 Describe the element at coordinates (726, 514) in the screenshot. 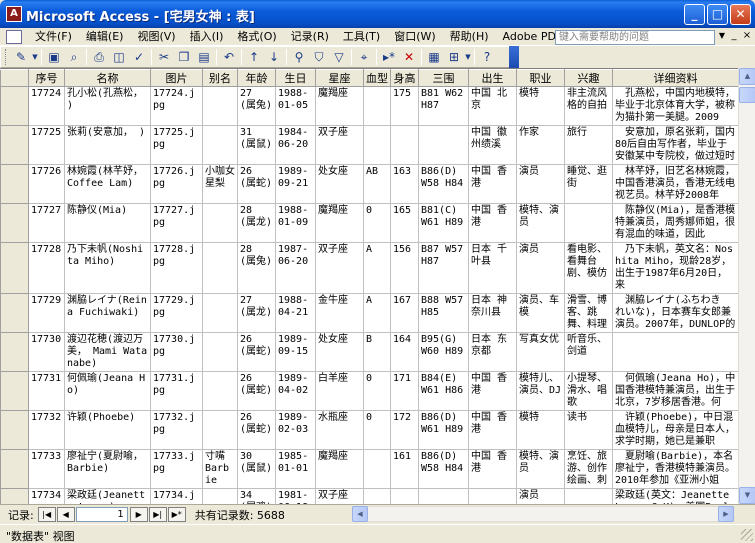

I see `scroll-right-icon: ▶` at that location.